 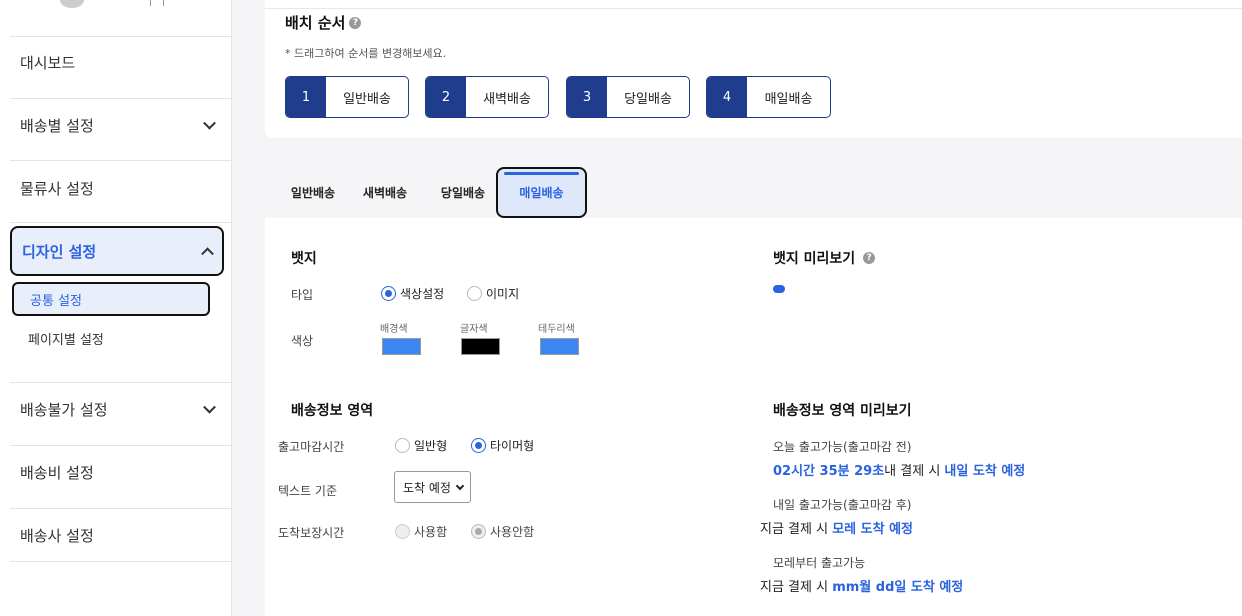 What do you see at coordinates (512, 532) in the screenshot?
I see `radio-label: 사용안함` at bounding box center [512, 532].